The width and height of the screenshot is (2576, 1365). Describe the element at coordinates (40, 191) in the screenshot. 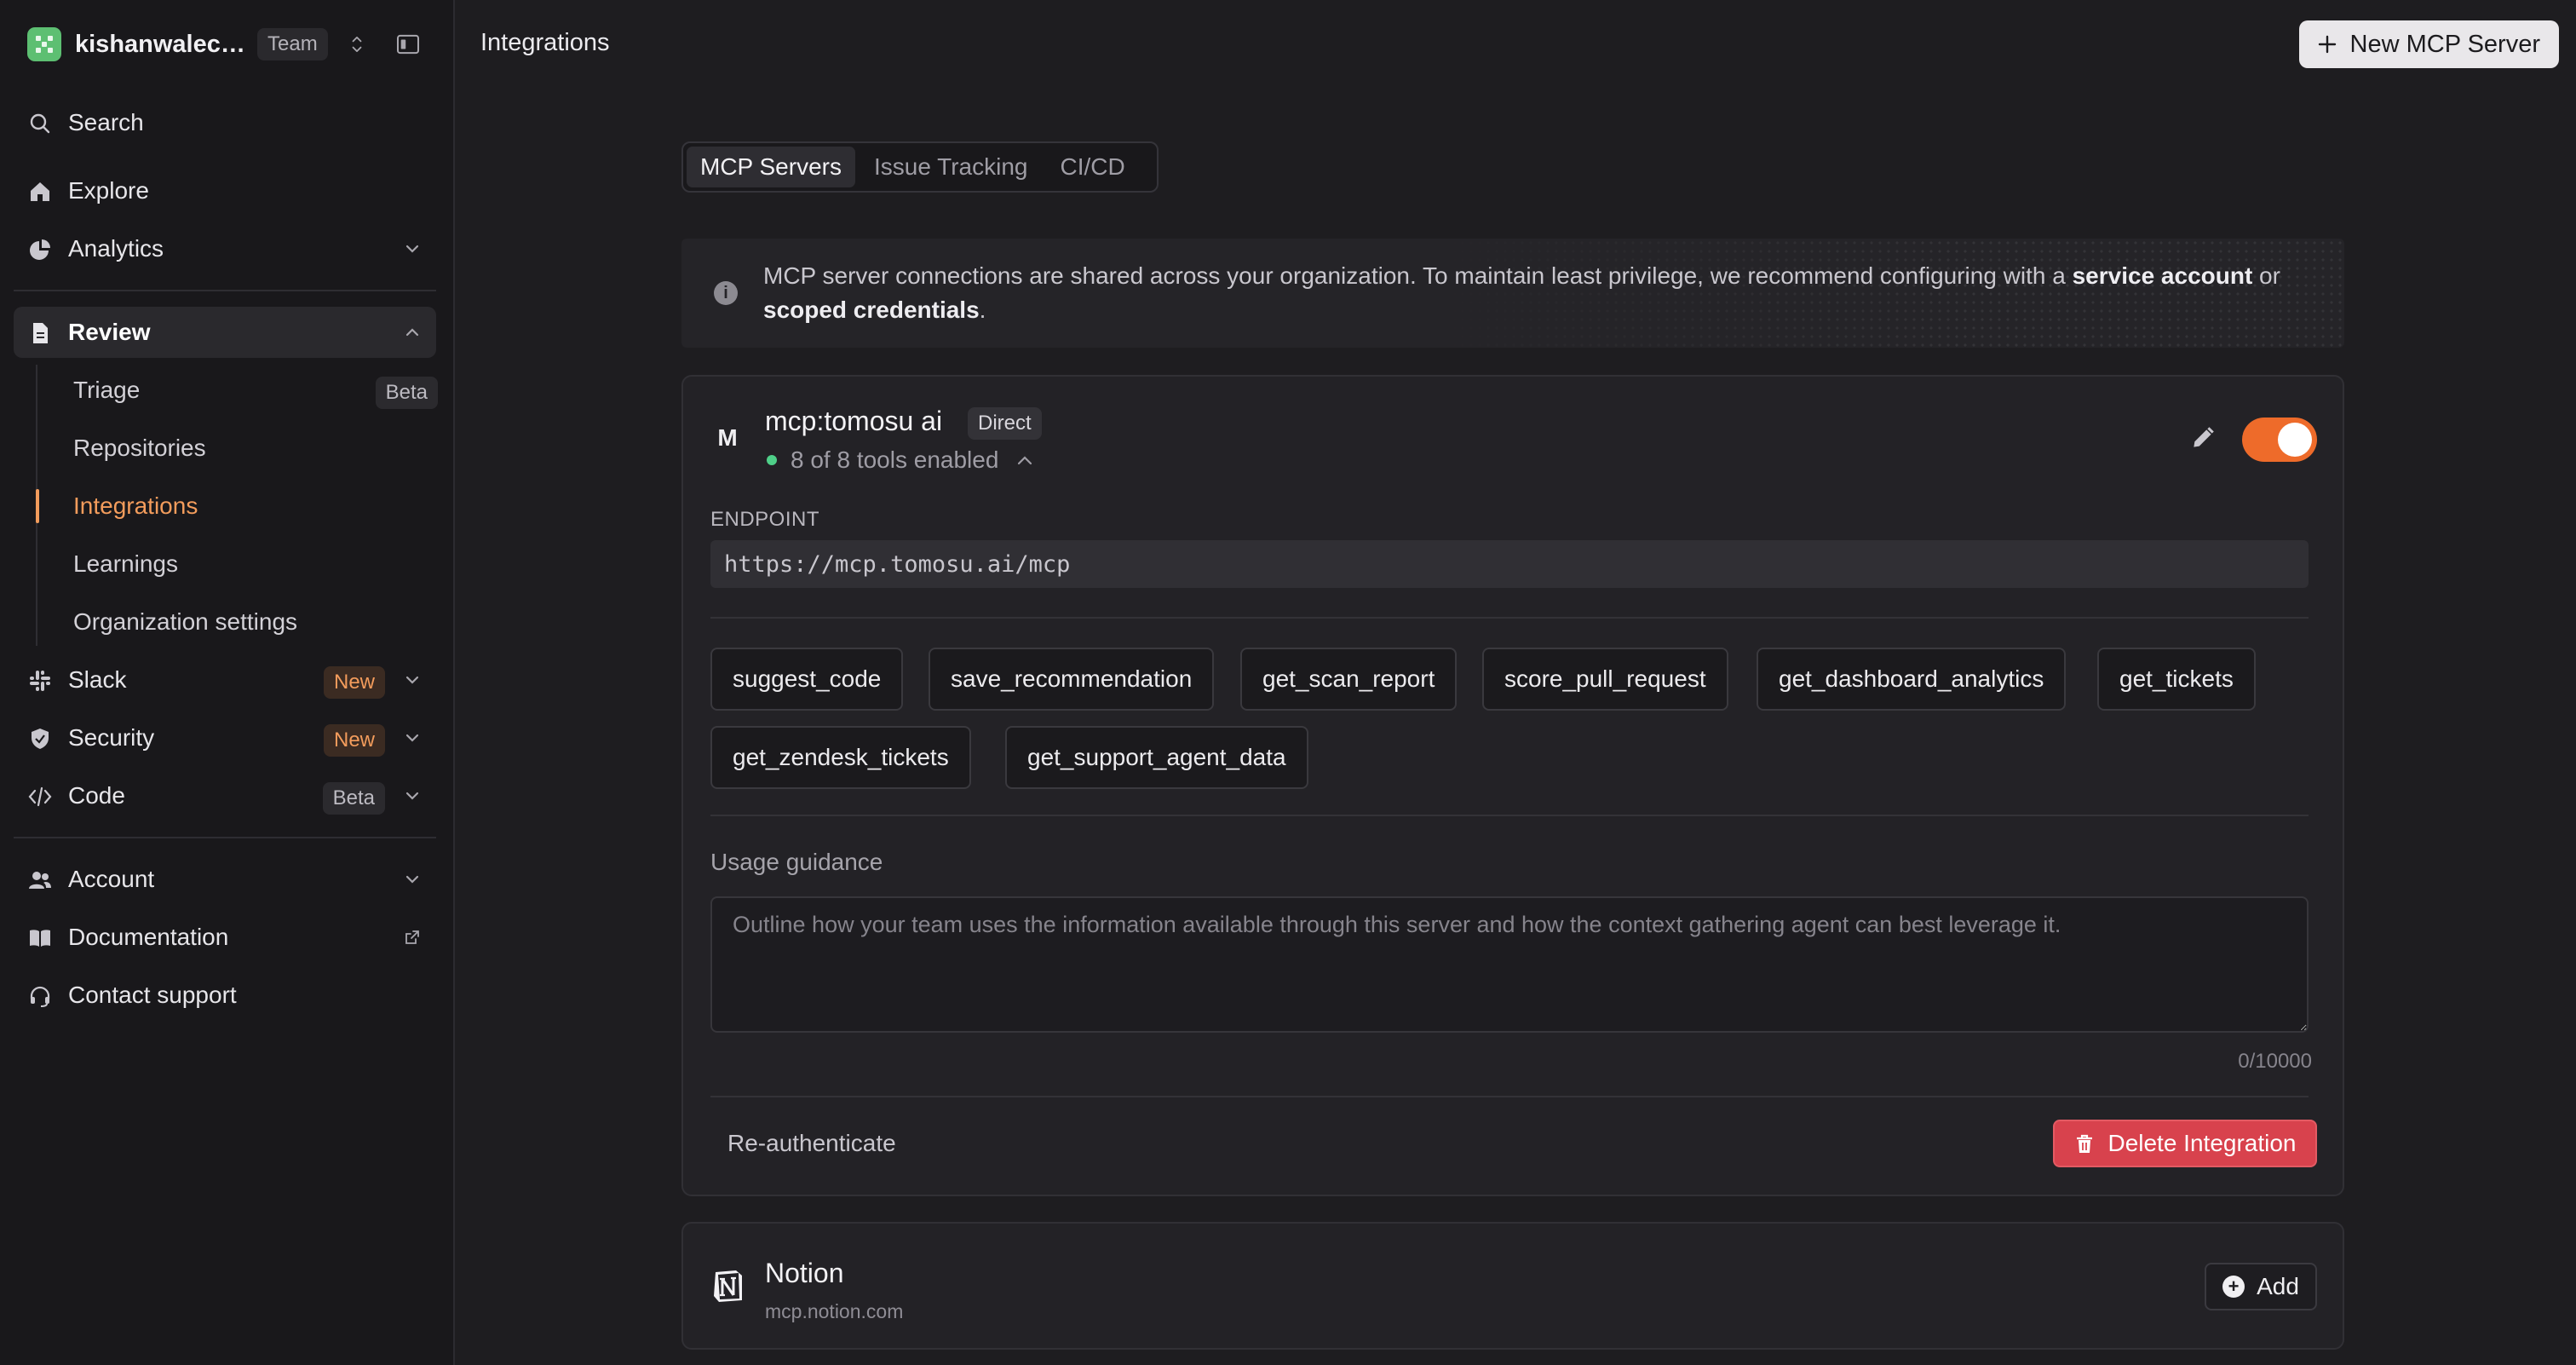

I see `home-icon` at that location.